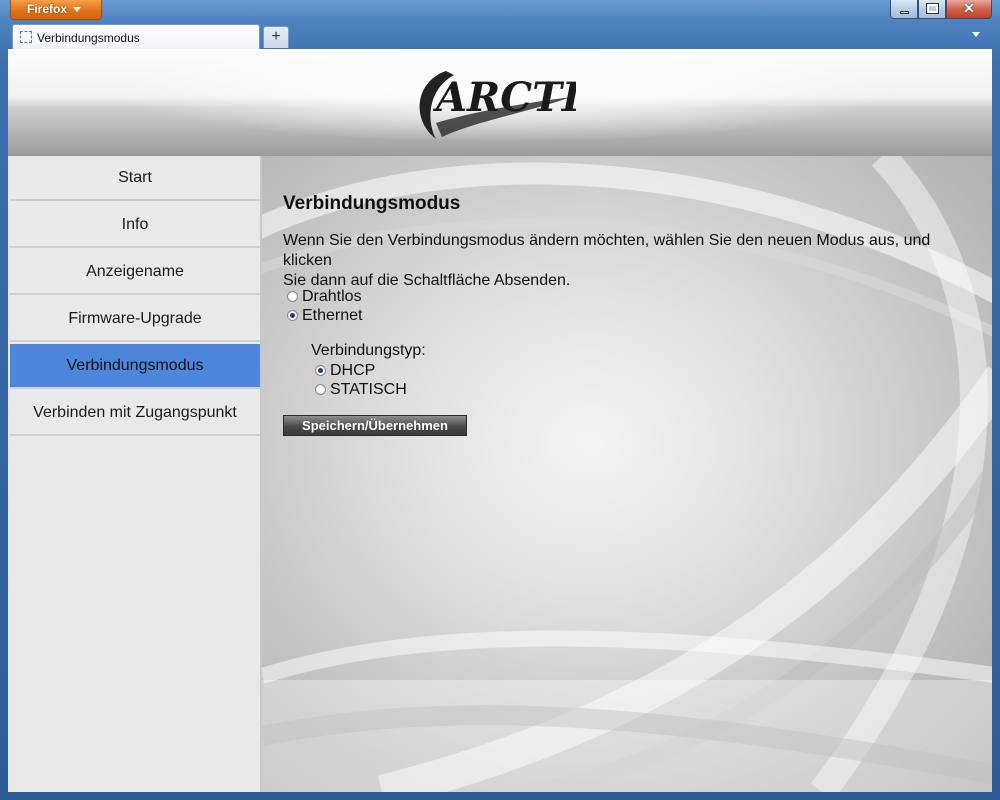 The width and height of the screenshot is (1000, 800). I want to click on logo-swoosh-icon: ARCTIC, so click(516, 105).